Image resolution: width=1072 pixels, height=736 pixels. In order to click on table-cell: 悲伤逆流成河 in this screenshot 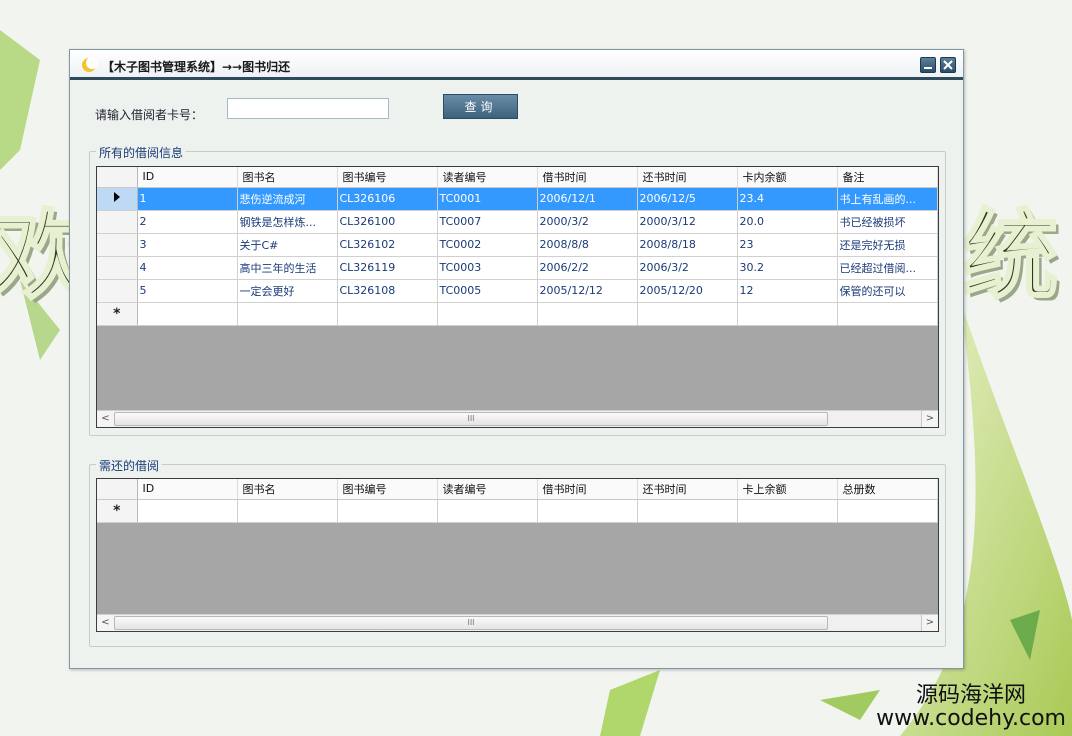, I will do `click(287, 199)`.